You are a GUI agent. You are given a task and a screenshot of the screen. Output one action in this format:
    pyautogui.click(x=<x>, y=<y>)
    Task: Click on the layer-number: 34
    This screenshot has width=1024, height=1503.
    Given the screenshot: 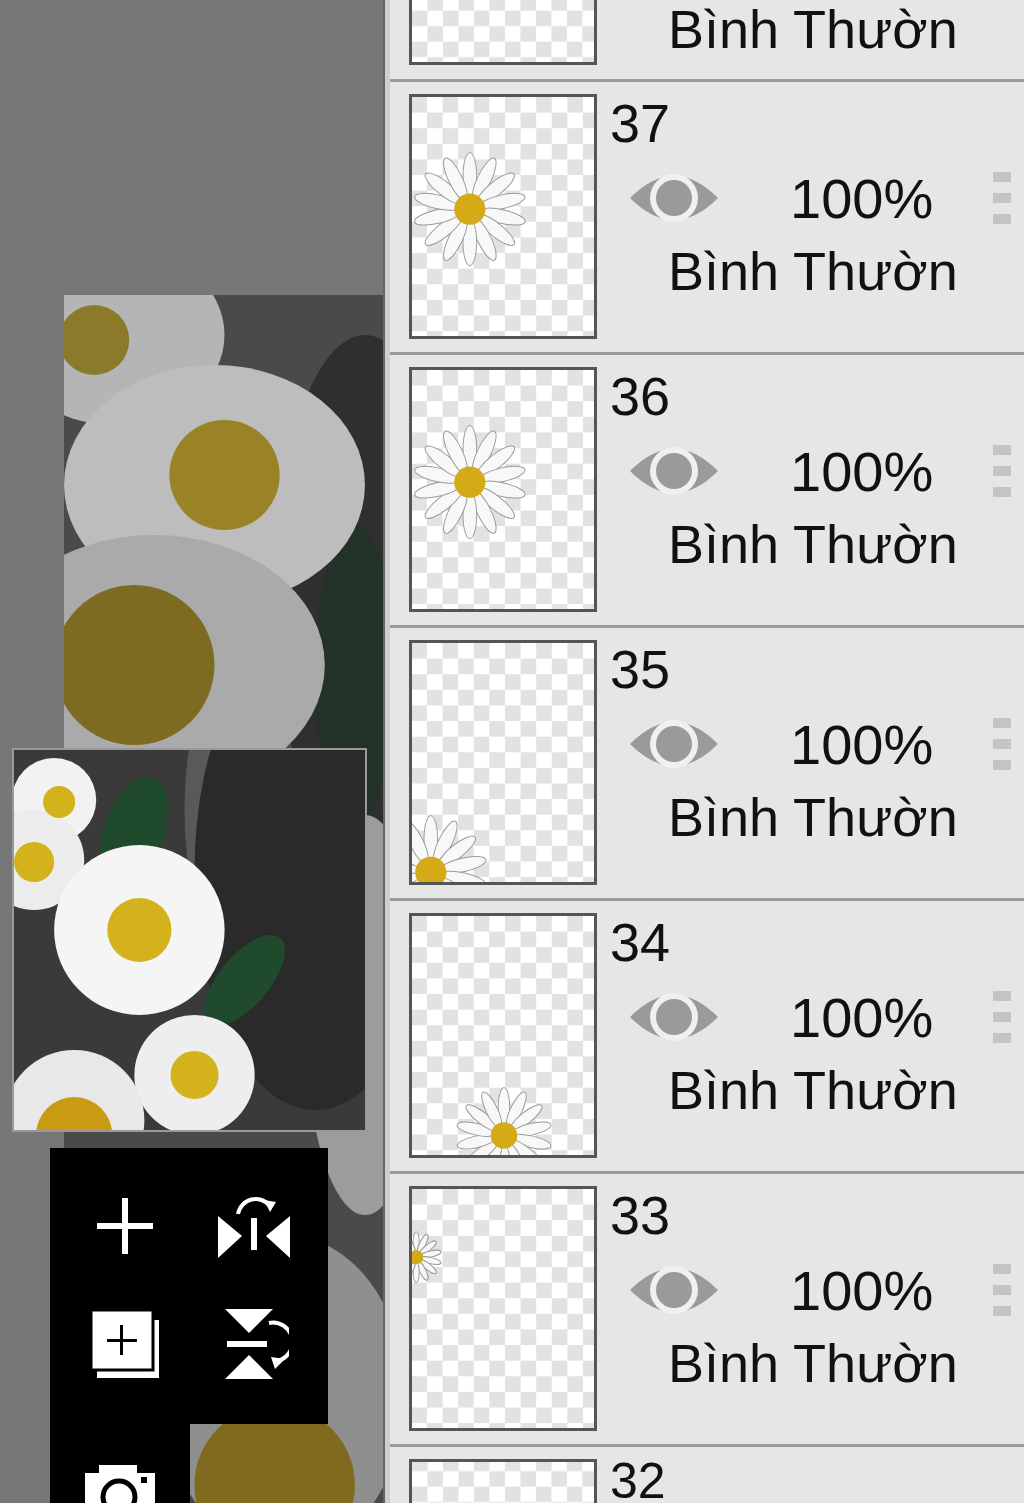 What is the action you would take?
    pyautogui.click(x=641, y=942)
    